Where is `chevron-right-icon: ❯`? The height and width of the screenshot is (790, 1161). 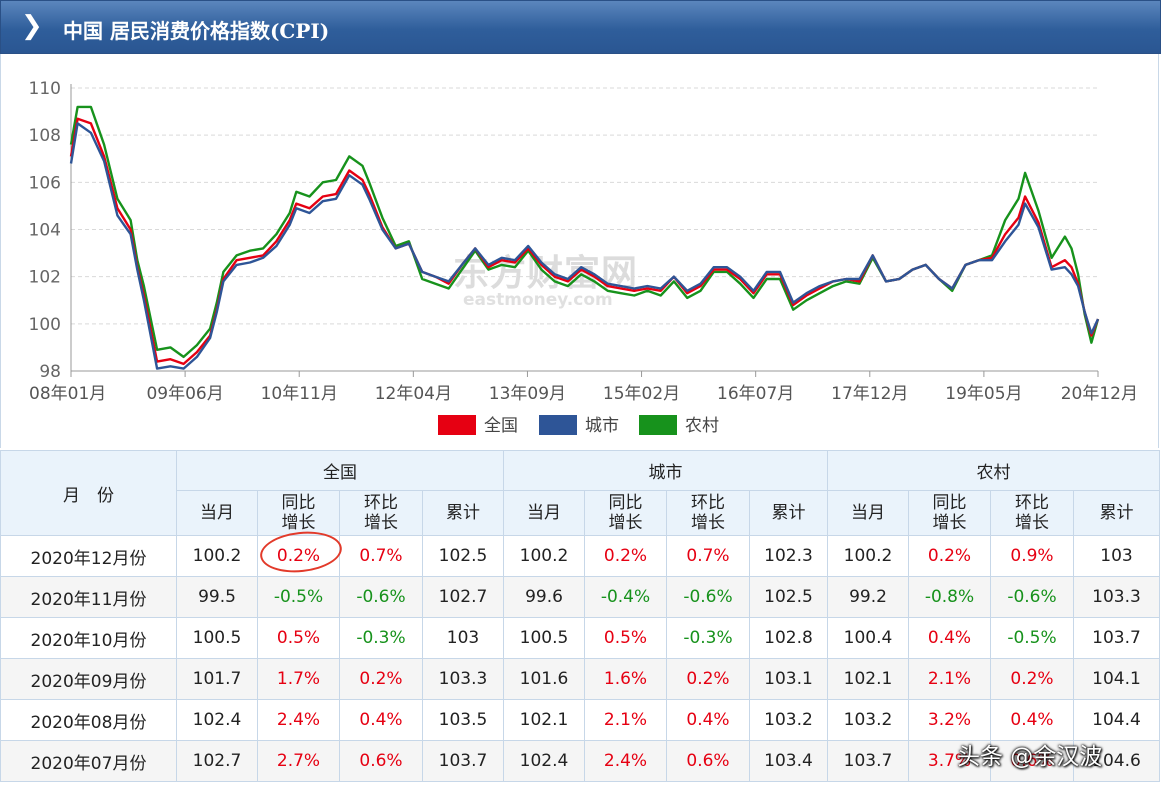 chevron-right-icon: ❯ is located at coordinates (32, 26).